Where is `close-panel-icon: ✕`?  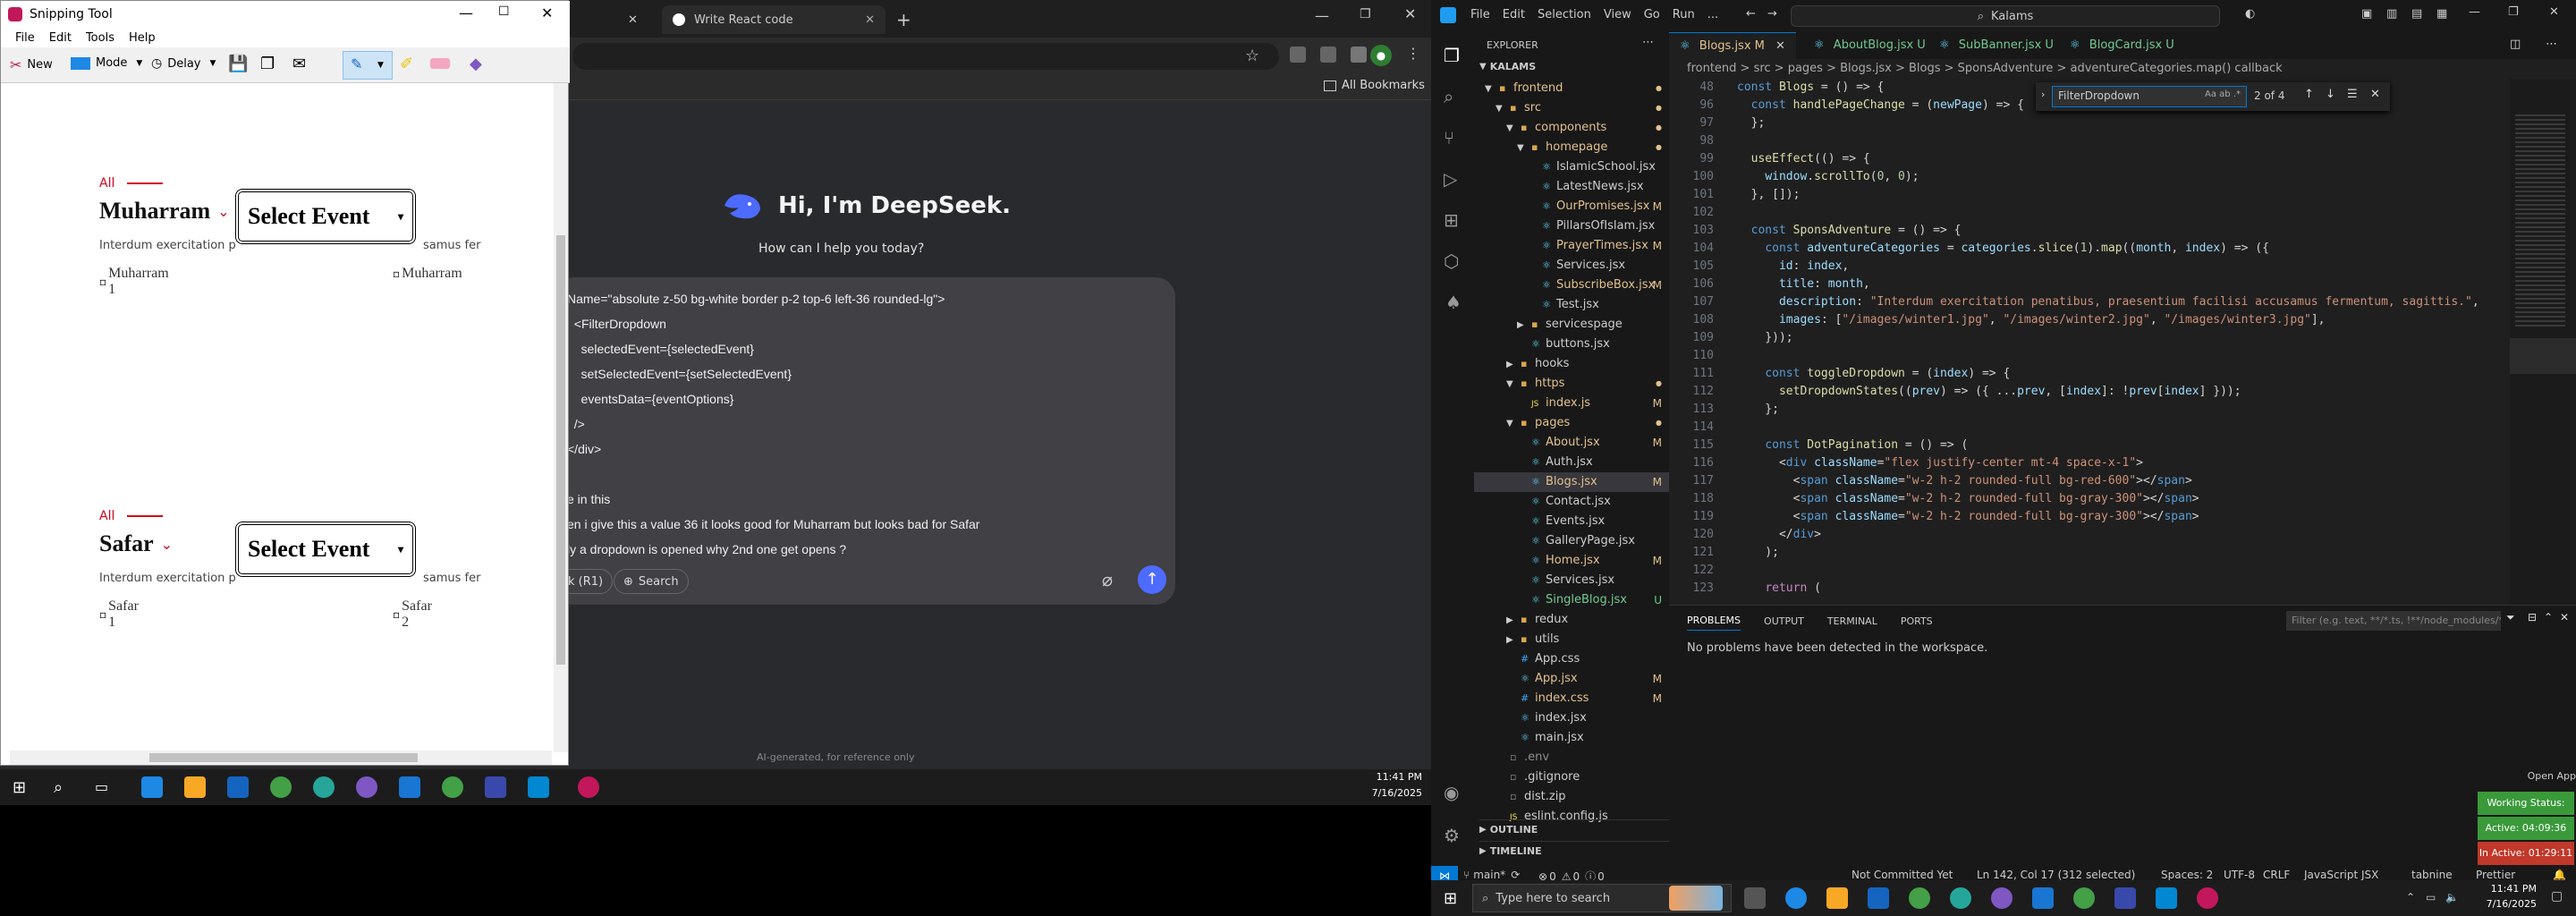
close-panel-icon: ✕ is located at coordinates (2564, 617).